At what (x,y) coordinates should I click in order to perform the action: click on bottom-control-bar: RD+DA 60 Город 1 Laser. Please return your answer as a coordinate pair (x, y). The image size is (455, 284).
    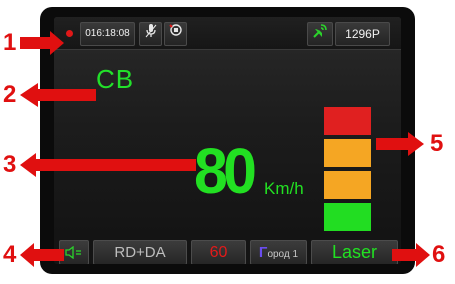
    Looking at the image, I should click on (227, 251).